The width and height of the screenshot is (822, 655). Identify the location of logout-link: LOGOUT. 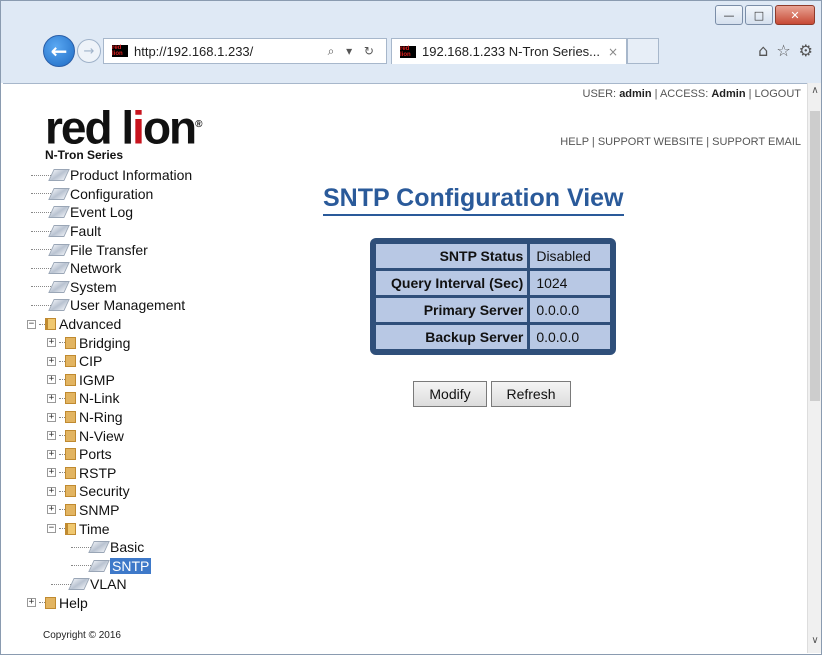
(778, 94).